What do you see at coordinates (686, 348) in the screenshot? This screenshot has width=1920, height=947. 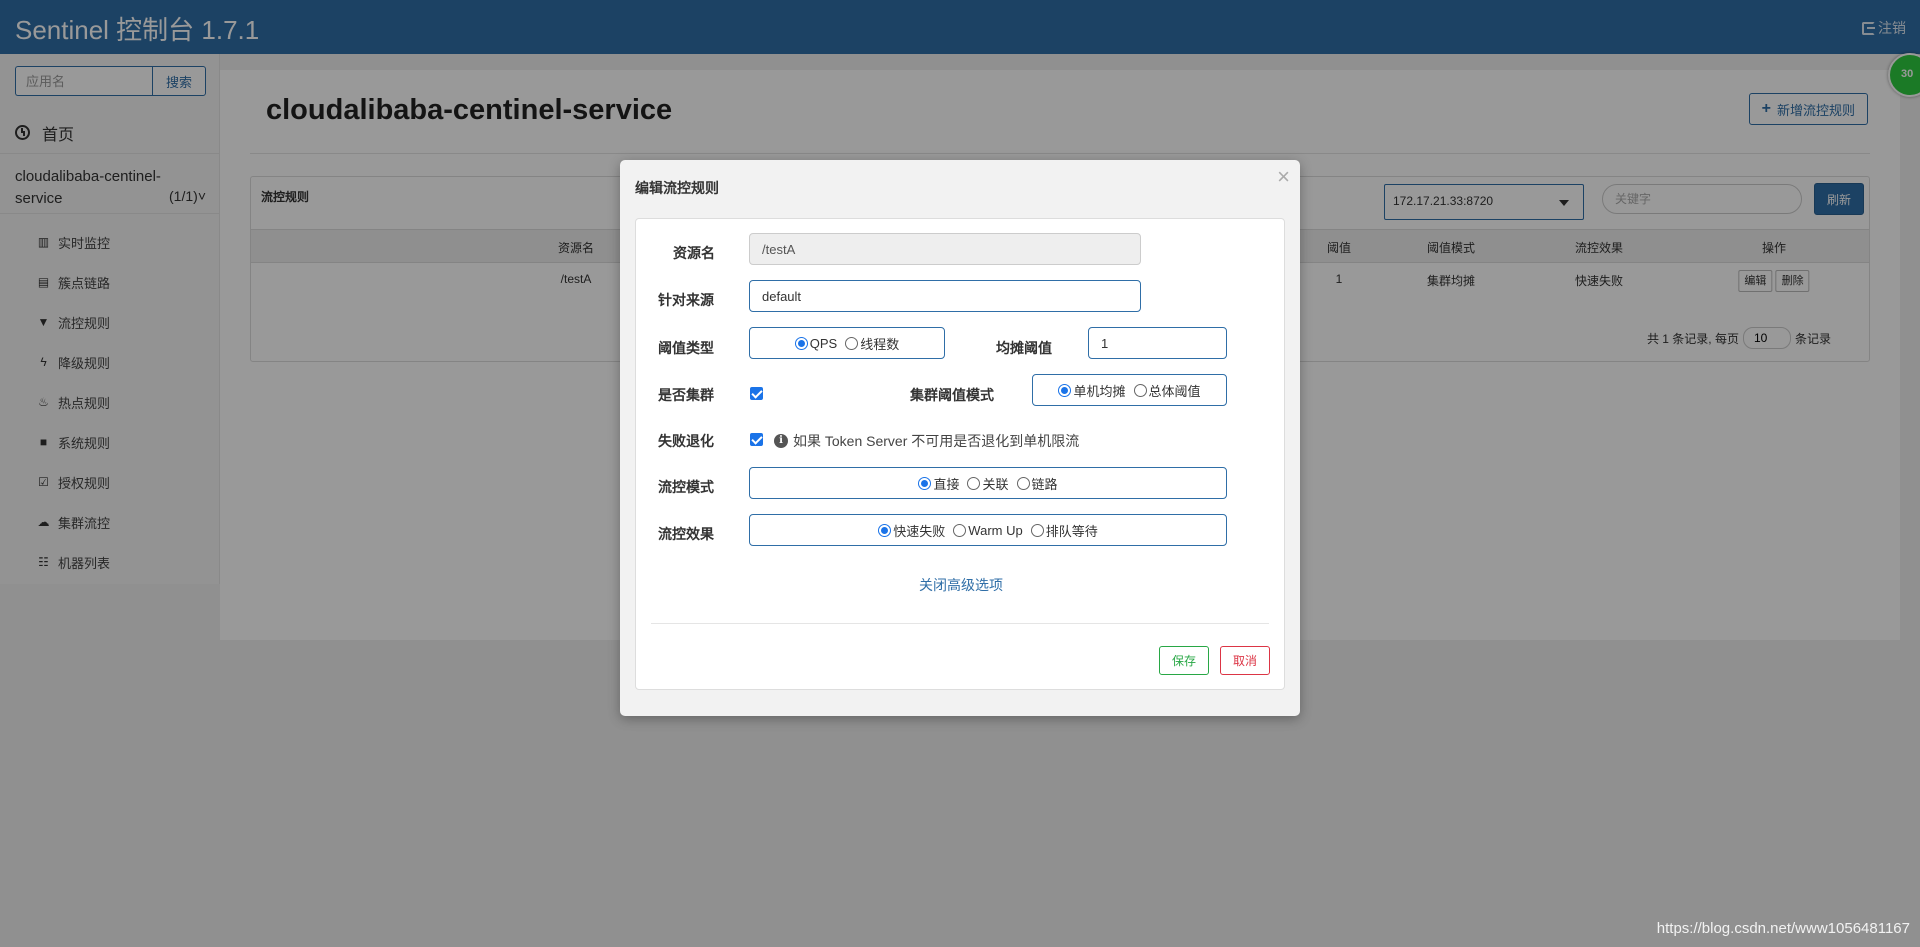 I see `threshold-type-label: 阈值类型` at bounding box center [686, 348].